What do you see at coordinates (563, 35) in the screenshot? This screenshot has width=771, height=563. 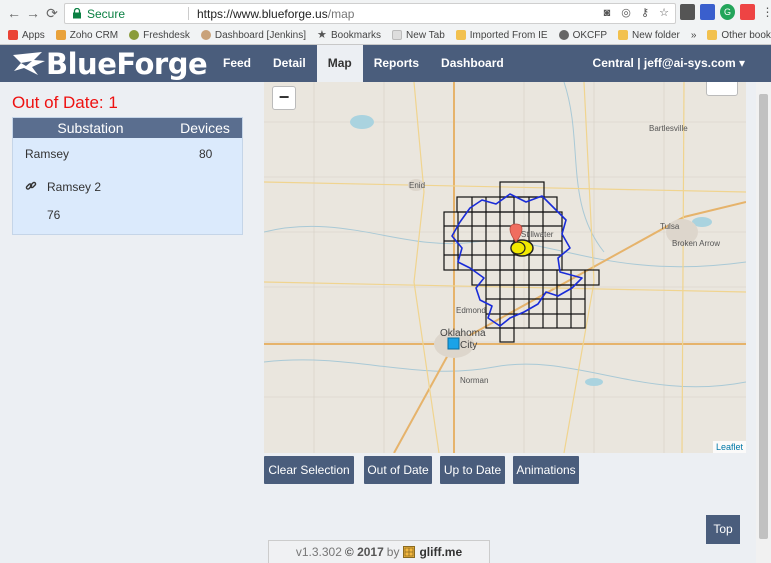 I see `okcfp-icon` at bounding box center [563, 35].